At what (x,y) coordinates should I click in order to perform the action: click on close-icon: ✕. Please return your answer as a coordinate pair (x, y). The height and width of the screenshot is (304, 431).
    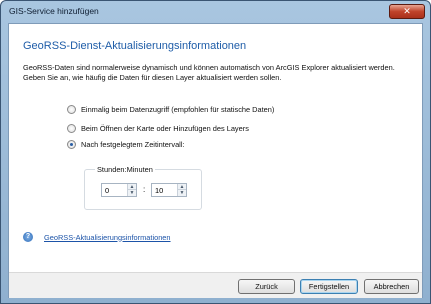
    Looking at the image, I should click on (407, 11).